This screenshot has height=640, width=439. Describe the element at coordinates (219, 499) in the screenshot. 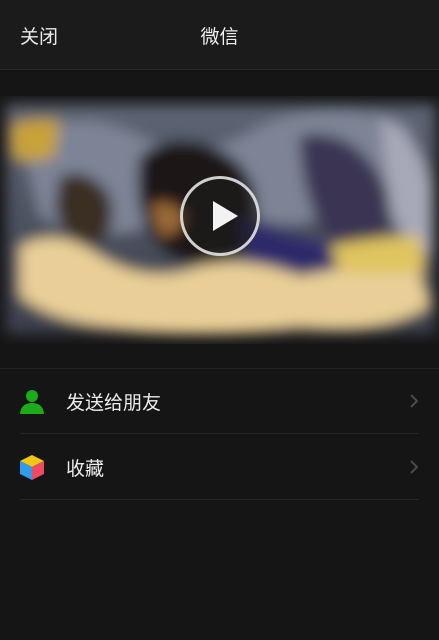

I see `divider` at that location.